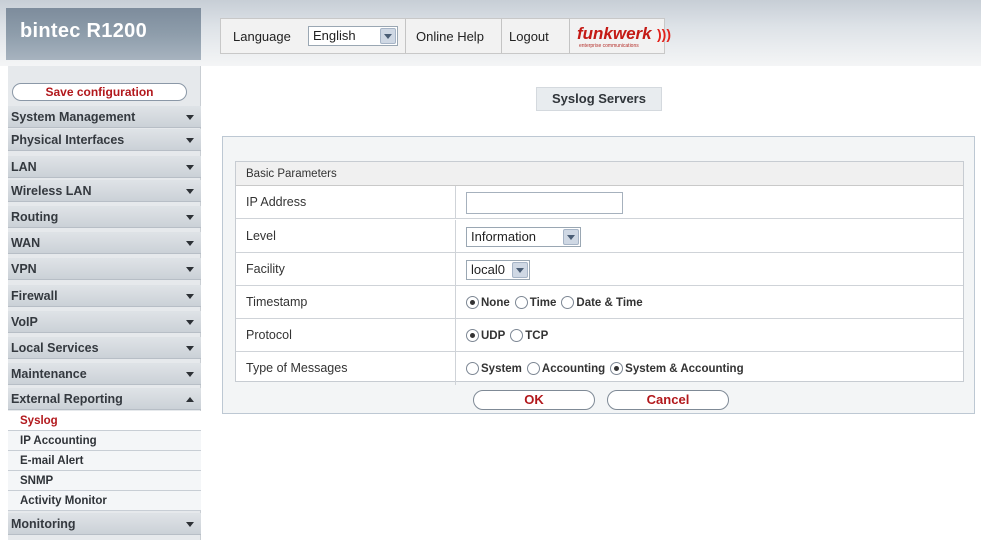 The width and height of the screenshot is (981, 540). What do you see at coordinates (104, 269) in the screenshot?
I see `sidebar-item-vpn: VPN` at bounding box center [104, 269].